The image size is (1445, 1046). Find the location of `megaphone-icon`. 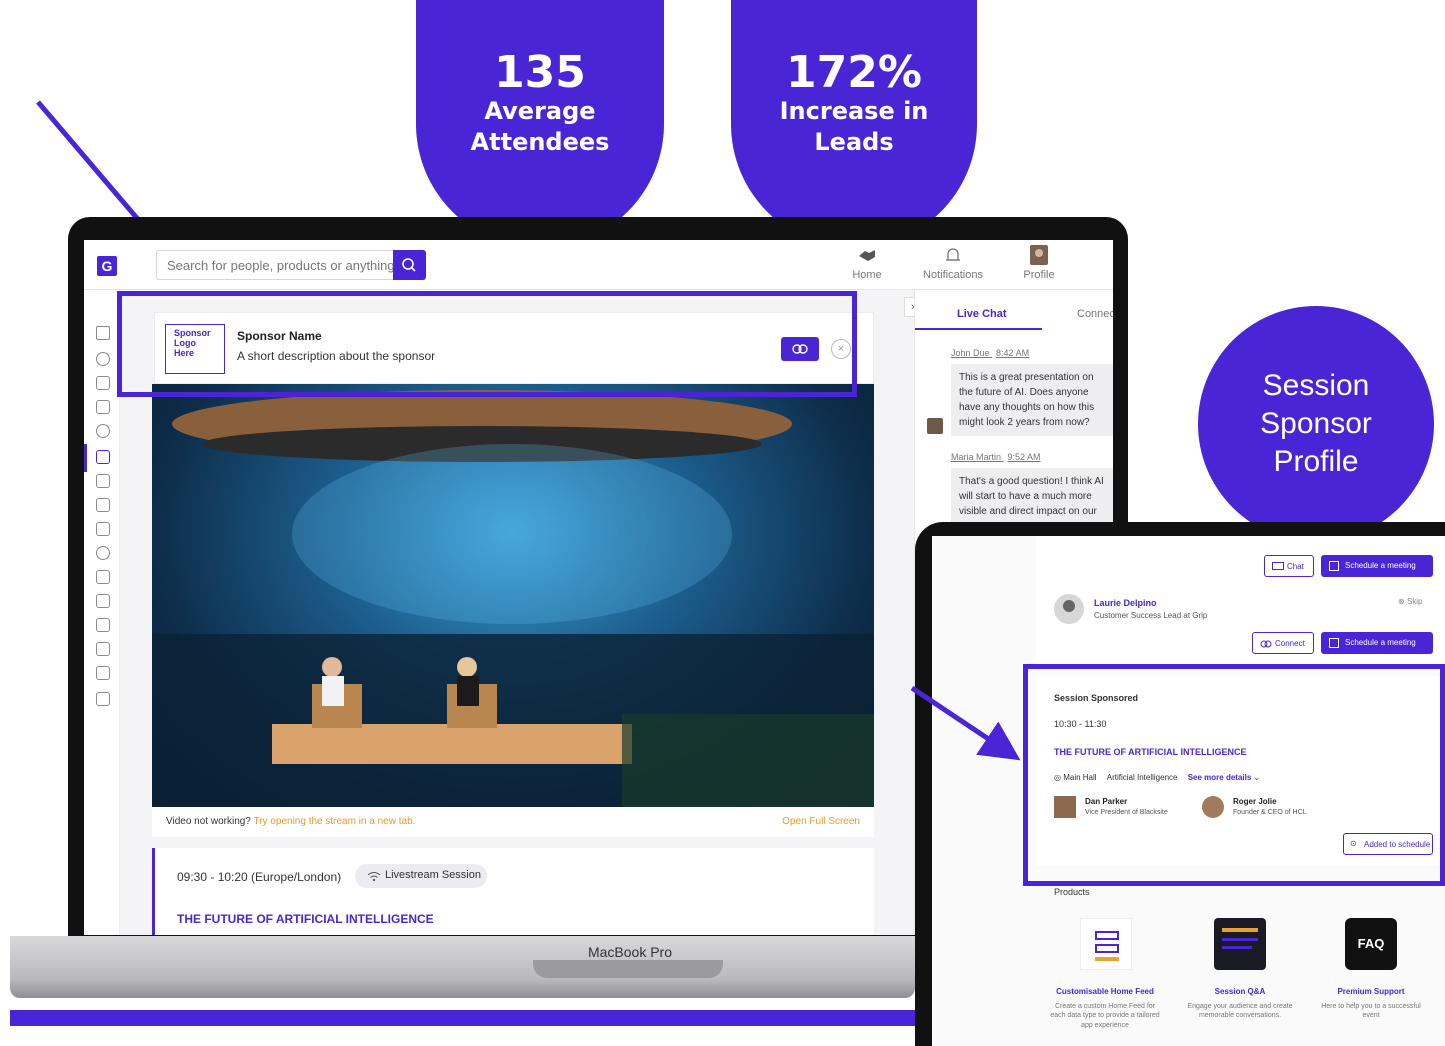

megaphone-icon is located at coordinates (103, 601).